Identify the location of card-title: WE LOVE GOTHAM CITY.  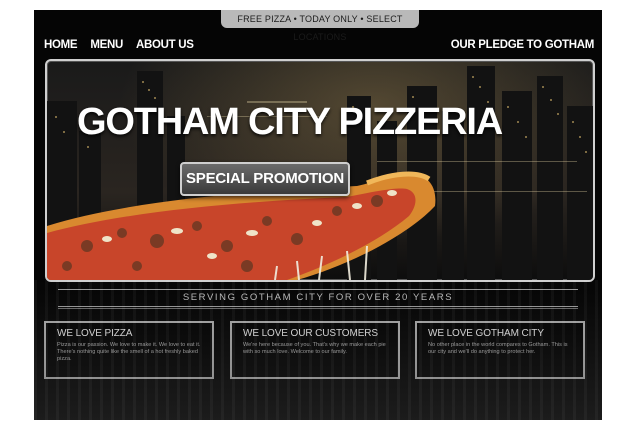
(486, 333).